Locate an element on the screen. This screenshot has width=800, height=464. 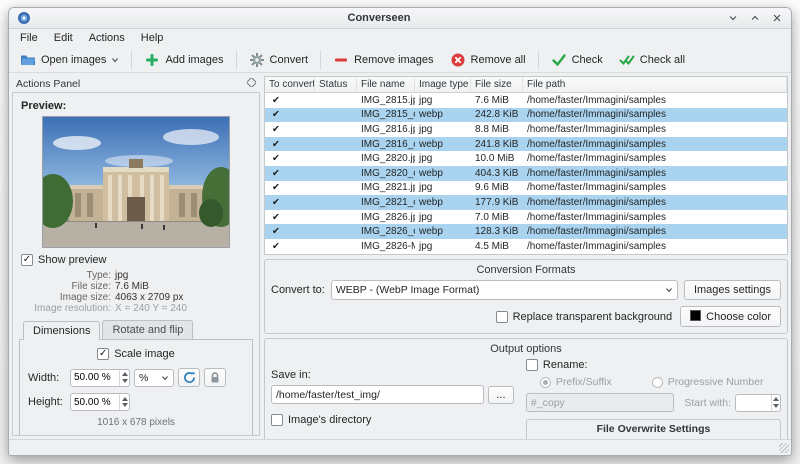
col-file-size: File size is located at coordinates (497, 84).